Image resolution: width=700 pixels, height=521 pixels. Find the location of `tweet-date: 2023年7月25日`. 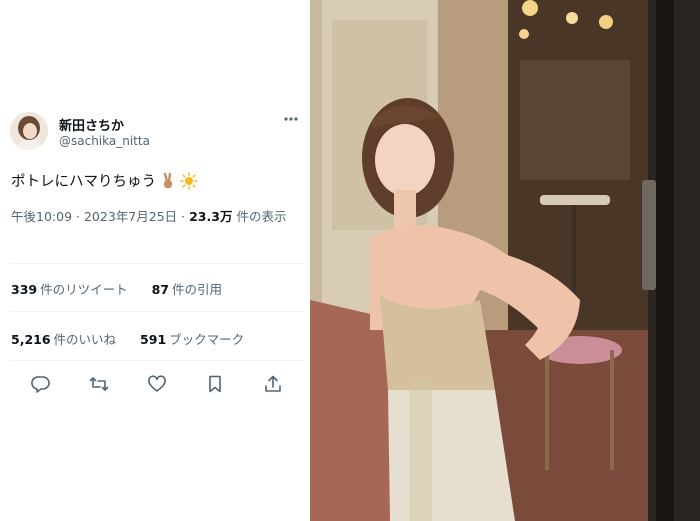

tweet-date: 2023年7月25日 is located at coordinates (130, 216).